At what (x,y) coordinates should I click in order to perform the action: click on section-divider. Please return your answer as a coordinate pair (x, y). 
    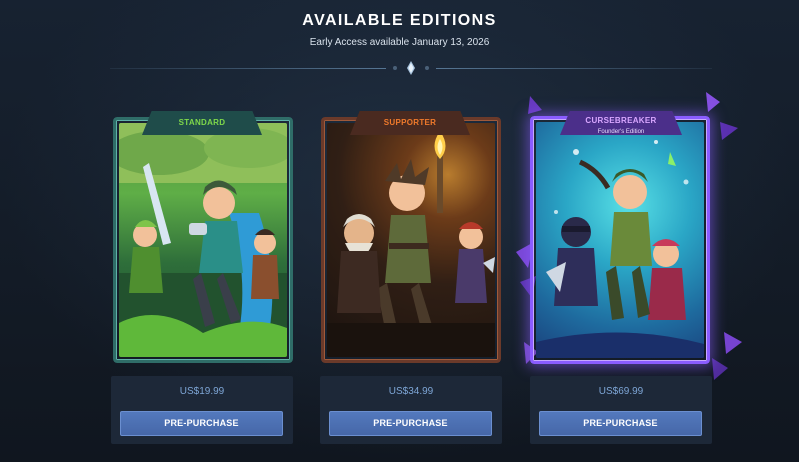
    Looking at the image, I should click on (411, 68).